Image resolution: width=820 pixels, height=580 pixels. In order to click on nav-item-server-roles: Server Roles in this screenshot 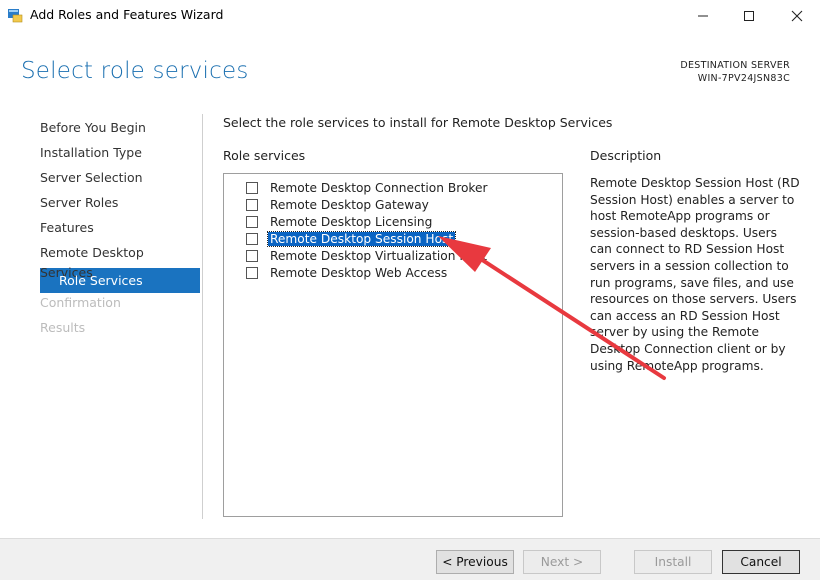, I will do `click(120, 205)`.